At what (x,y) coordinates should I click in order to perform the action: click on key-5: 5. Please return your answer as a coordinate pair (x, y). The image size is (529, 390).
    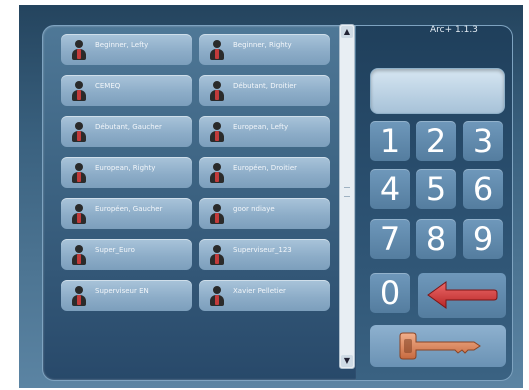
    Looking at the image, I should click on (436, 189).